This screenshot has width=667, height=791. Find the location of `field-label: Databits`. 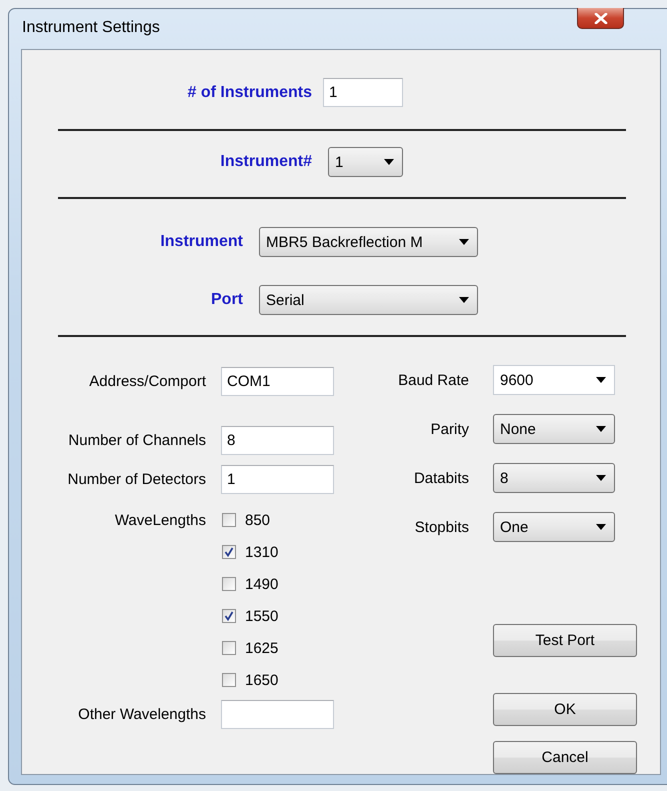

field-label: Databits is located at coordinates (440, 478).